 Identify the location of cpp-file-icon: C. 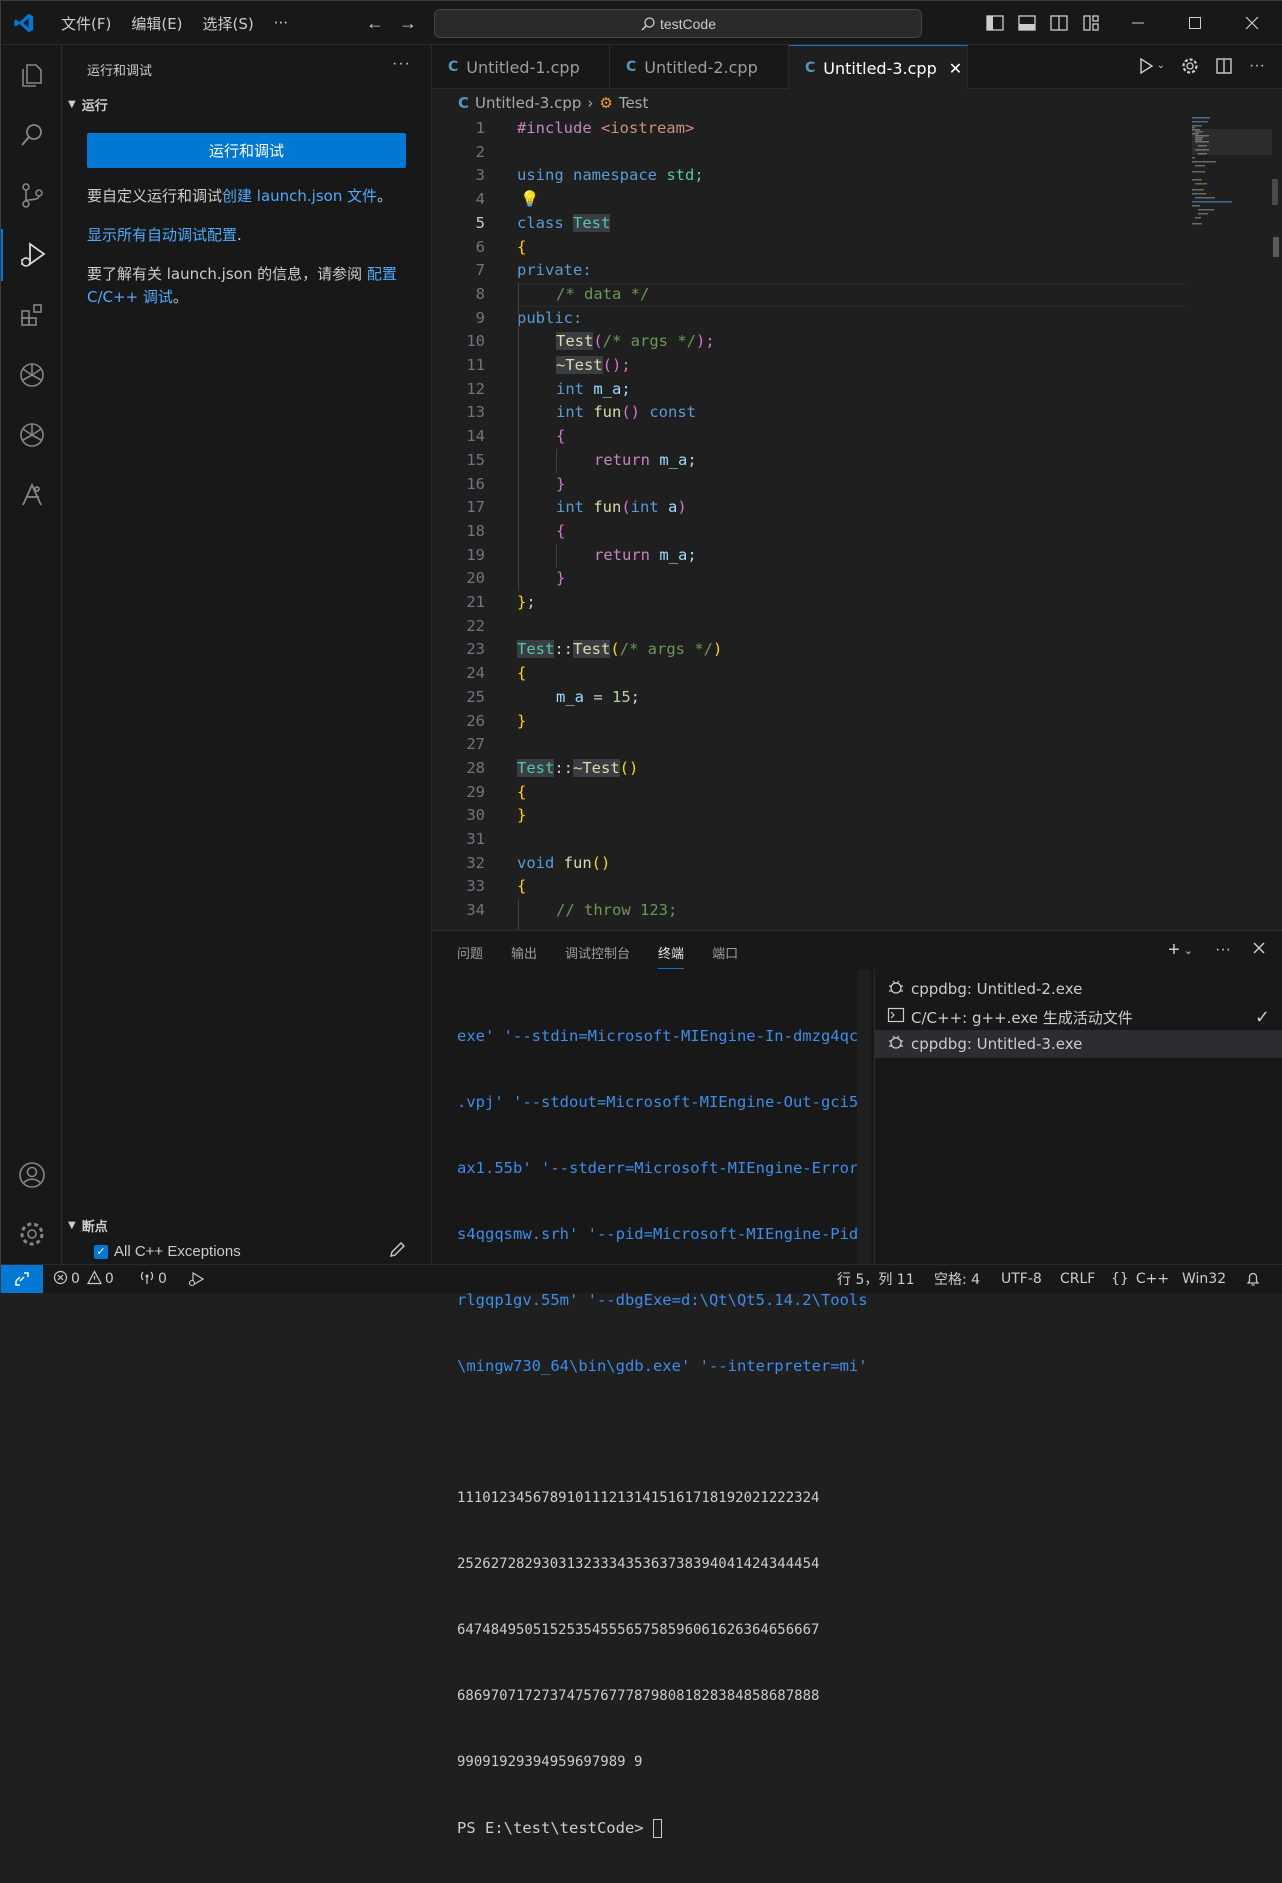
(631, 67).